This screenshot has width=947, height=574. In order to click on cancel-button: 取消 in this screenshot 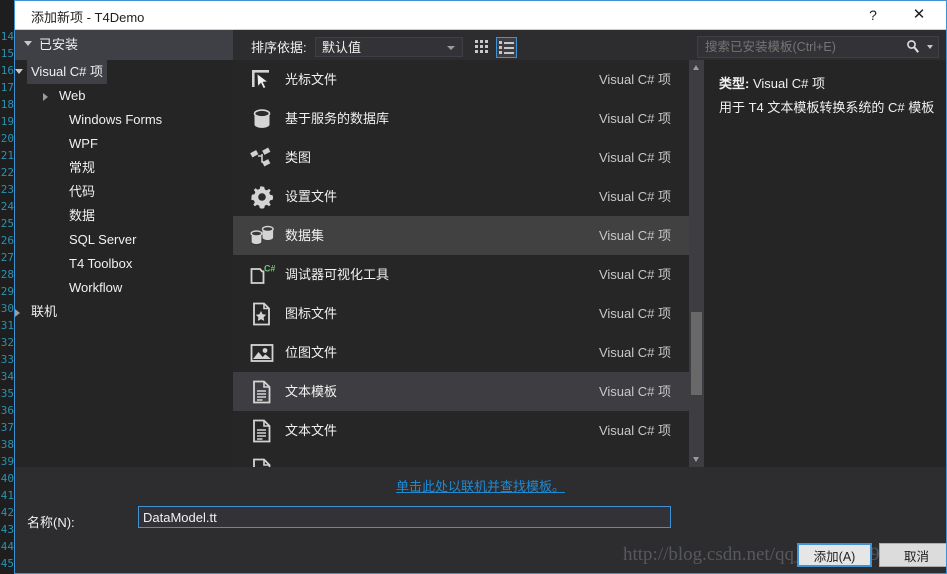, I will do `click(912, 555)`.